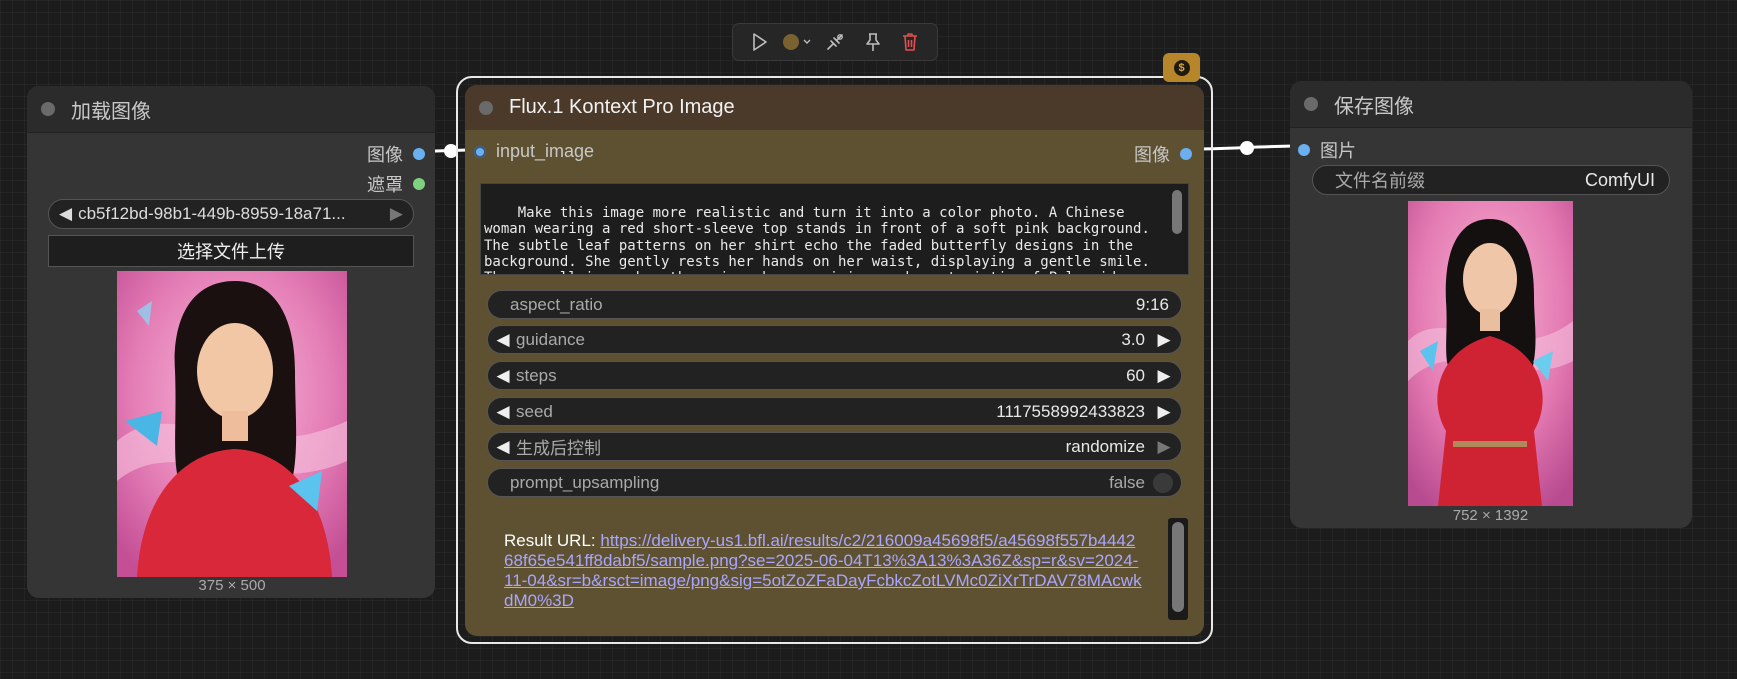  What do you see at coordinates (1338, 151) in the screenshot?
I see `slot-label: 图片` at bounding box center [1338, 151].